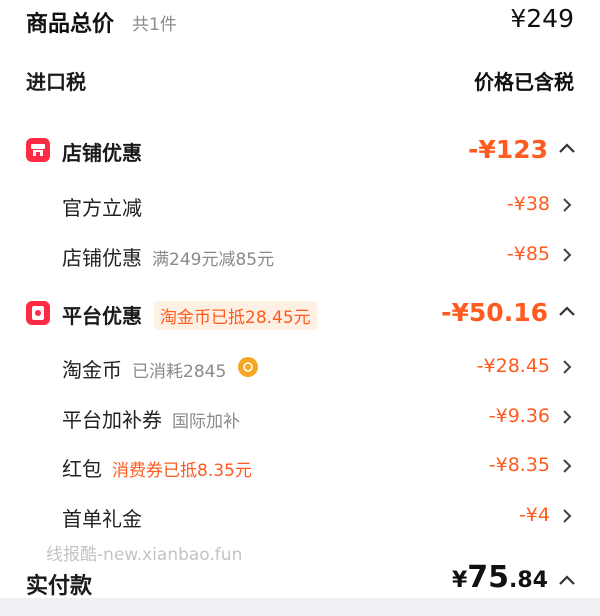 The height and width of the screenshot is (616, 600). What do you see at coordinates (300, 152) in the screenshot?
I see `store-discount-header: 店铺优惠 -¥123` at bounding box center [300, 152].